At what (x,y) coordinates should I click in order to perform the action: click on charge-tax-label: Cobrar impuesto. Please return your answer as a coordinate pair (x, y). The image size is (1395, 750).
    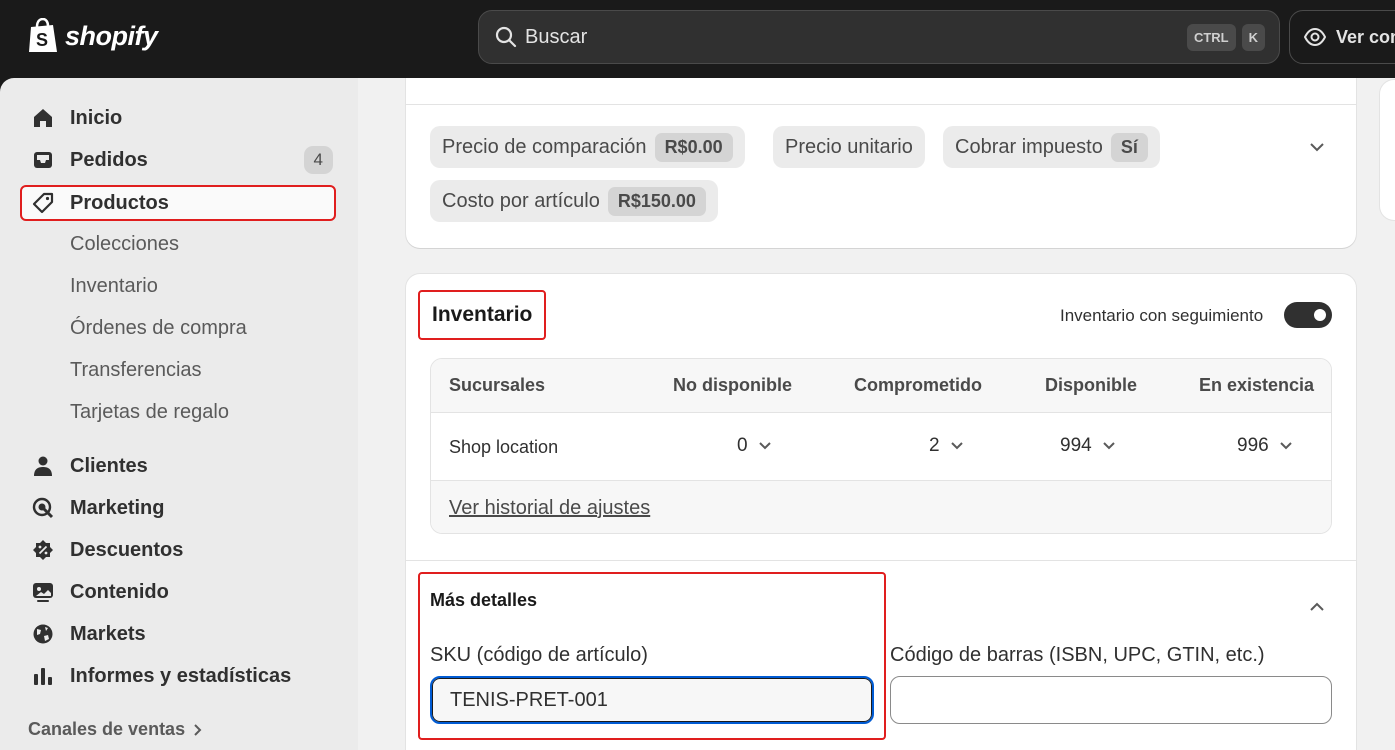
    Looking at the image, I should click on (1029, 146).